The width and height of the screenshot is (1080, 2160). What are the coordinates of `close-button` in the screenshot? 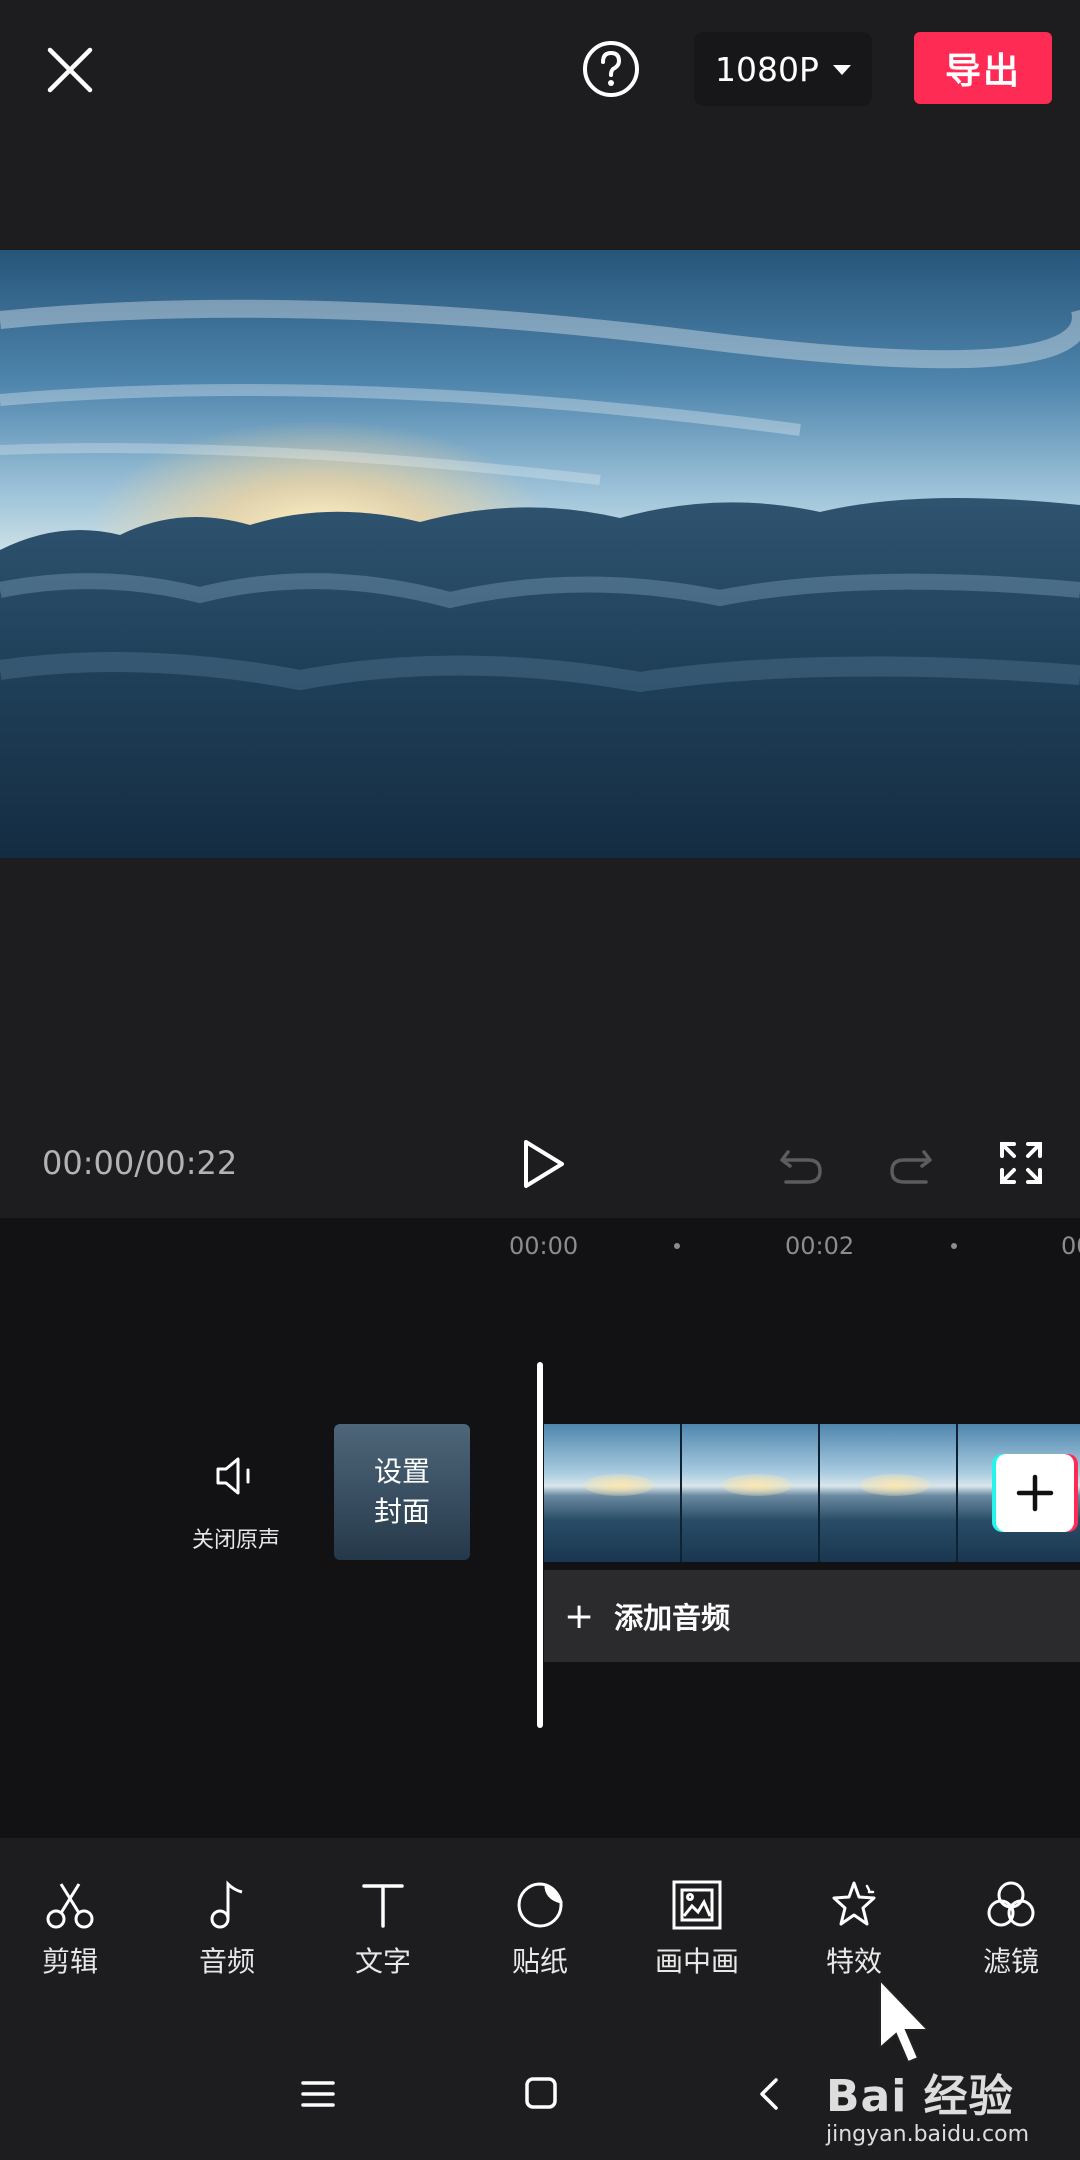 It's located at (70, 70).